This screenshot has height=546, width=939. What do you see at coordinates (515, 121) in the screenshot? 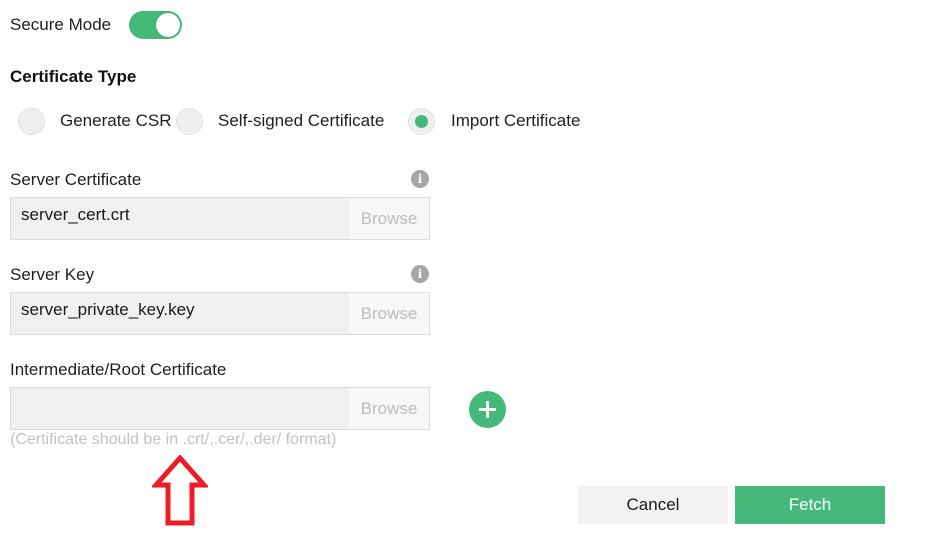
I see `radio-label-import-certificate: Import Certificate` at bounding box center [515, 121].